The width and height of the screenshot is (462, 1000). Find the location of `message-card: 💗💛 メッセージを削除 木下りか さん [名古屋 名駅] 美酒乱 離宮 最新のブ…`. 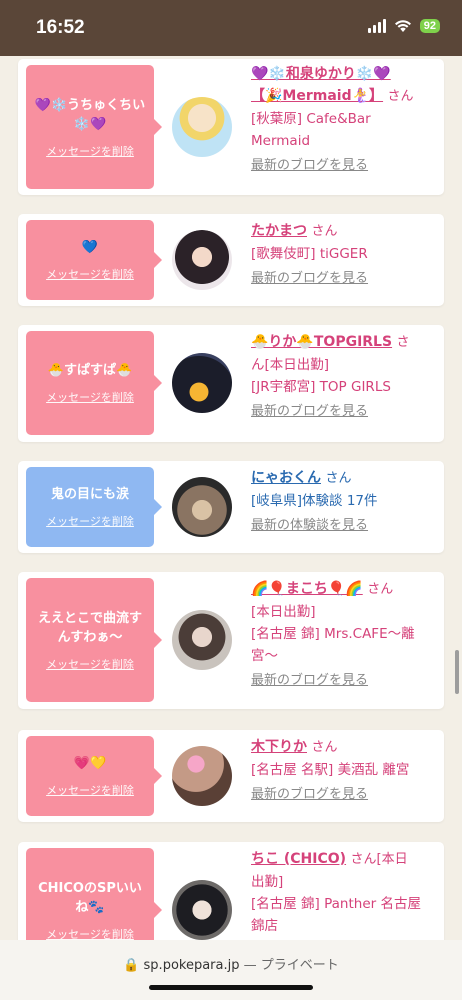

message-card: 💗💛 メッセージを削除 木下りか さん [名古屋 名駅] 美酒乱 離宮 最新のブ… is located at coordinates (231, 776).